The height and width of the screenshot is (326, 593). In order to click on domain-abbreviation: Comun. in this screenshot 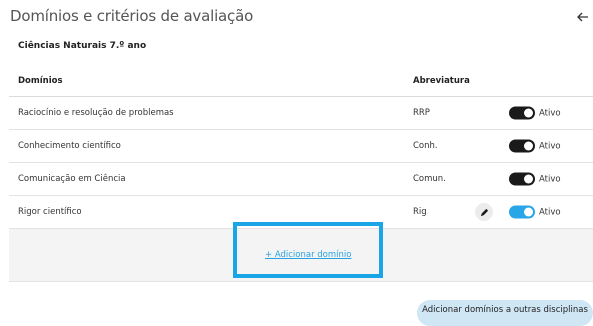, I will do `click(429, 179)`.